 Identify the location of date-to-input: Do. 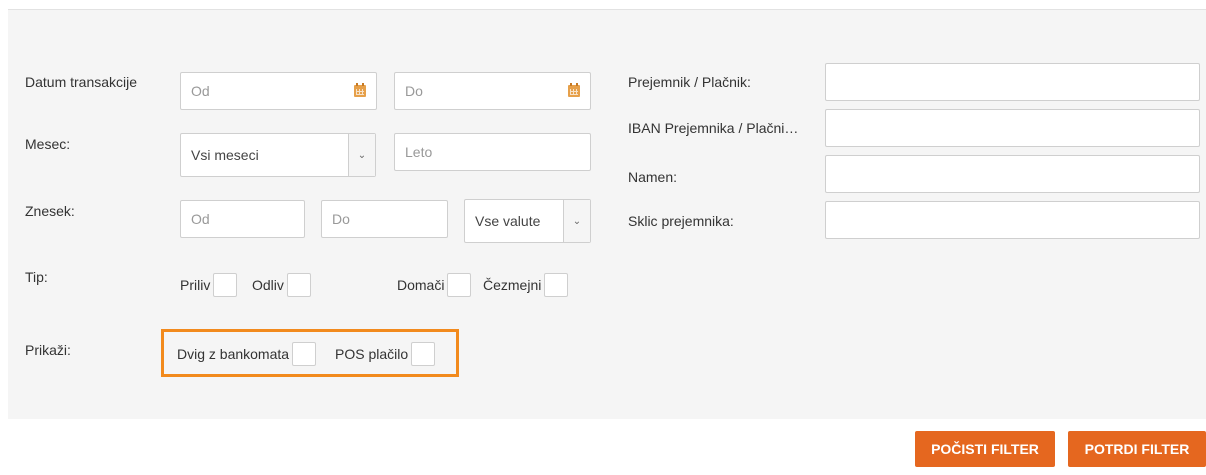
(492, 91).